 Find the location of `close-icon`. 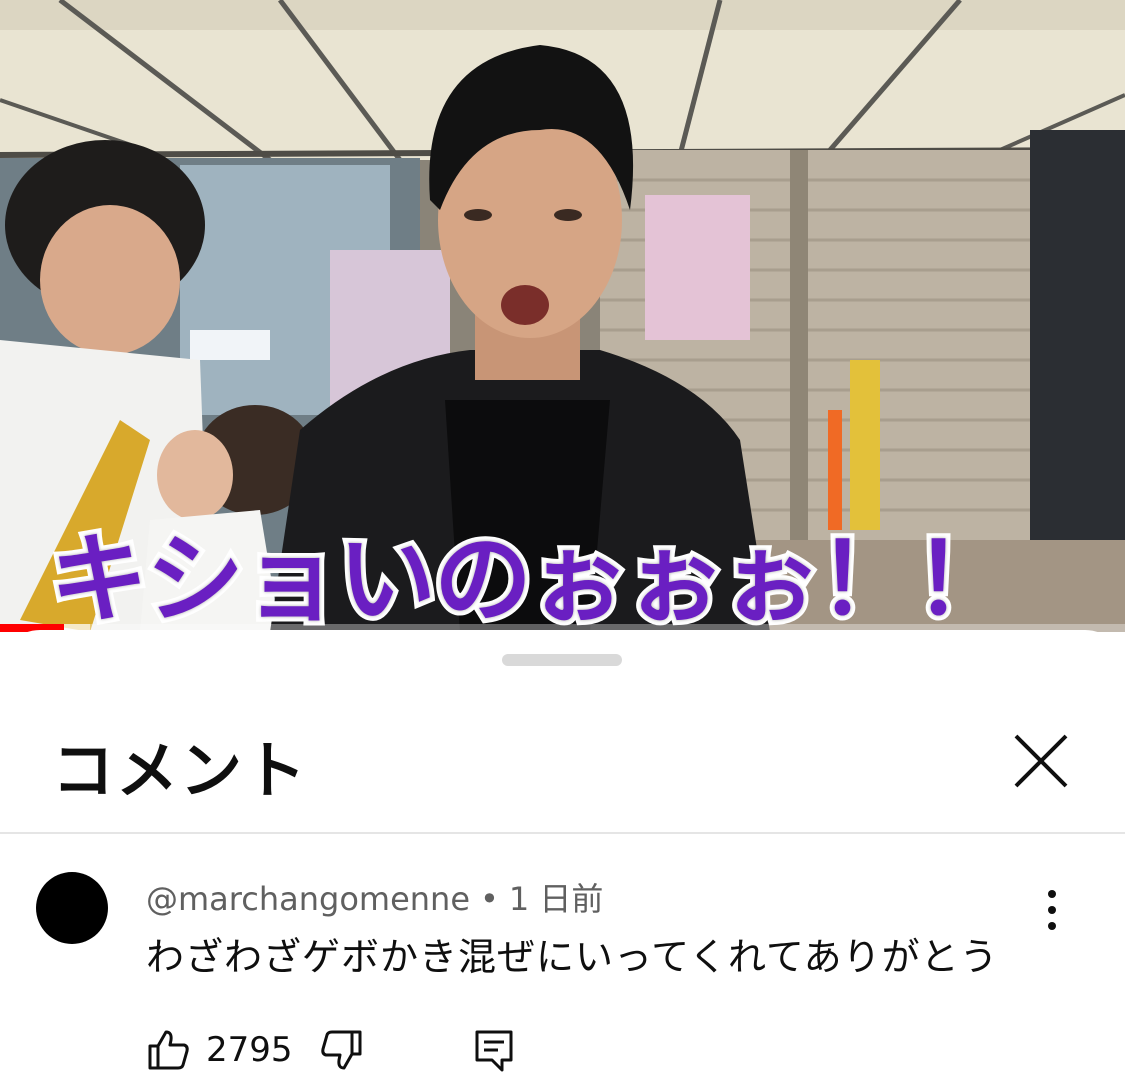

close-icon is located at coordinates (1041, 761).